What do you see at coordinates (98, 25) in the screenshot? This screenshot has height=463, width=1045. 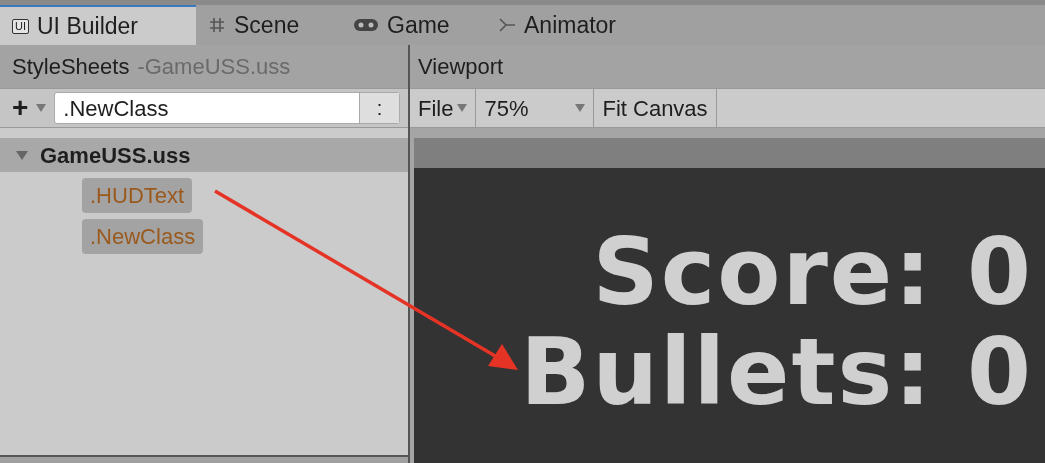 I see `editor-tab: UI UI Builder` at bounding box center [98, 25].